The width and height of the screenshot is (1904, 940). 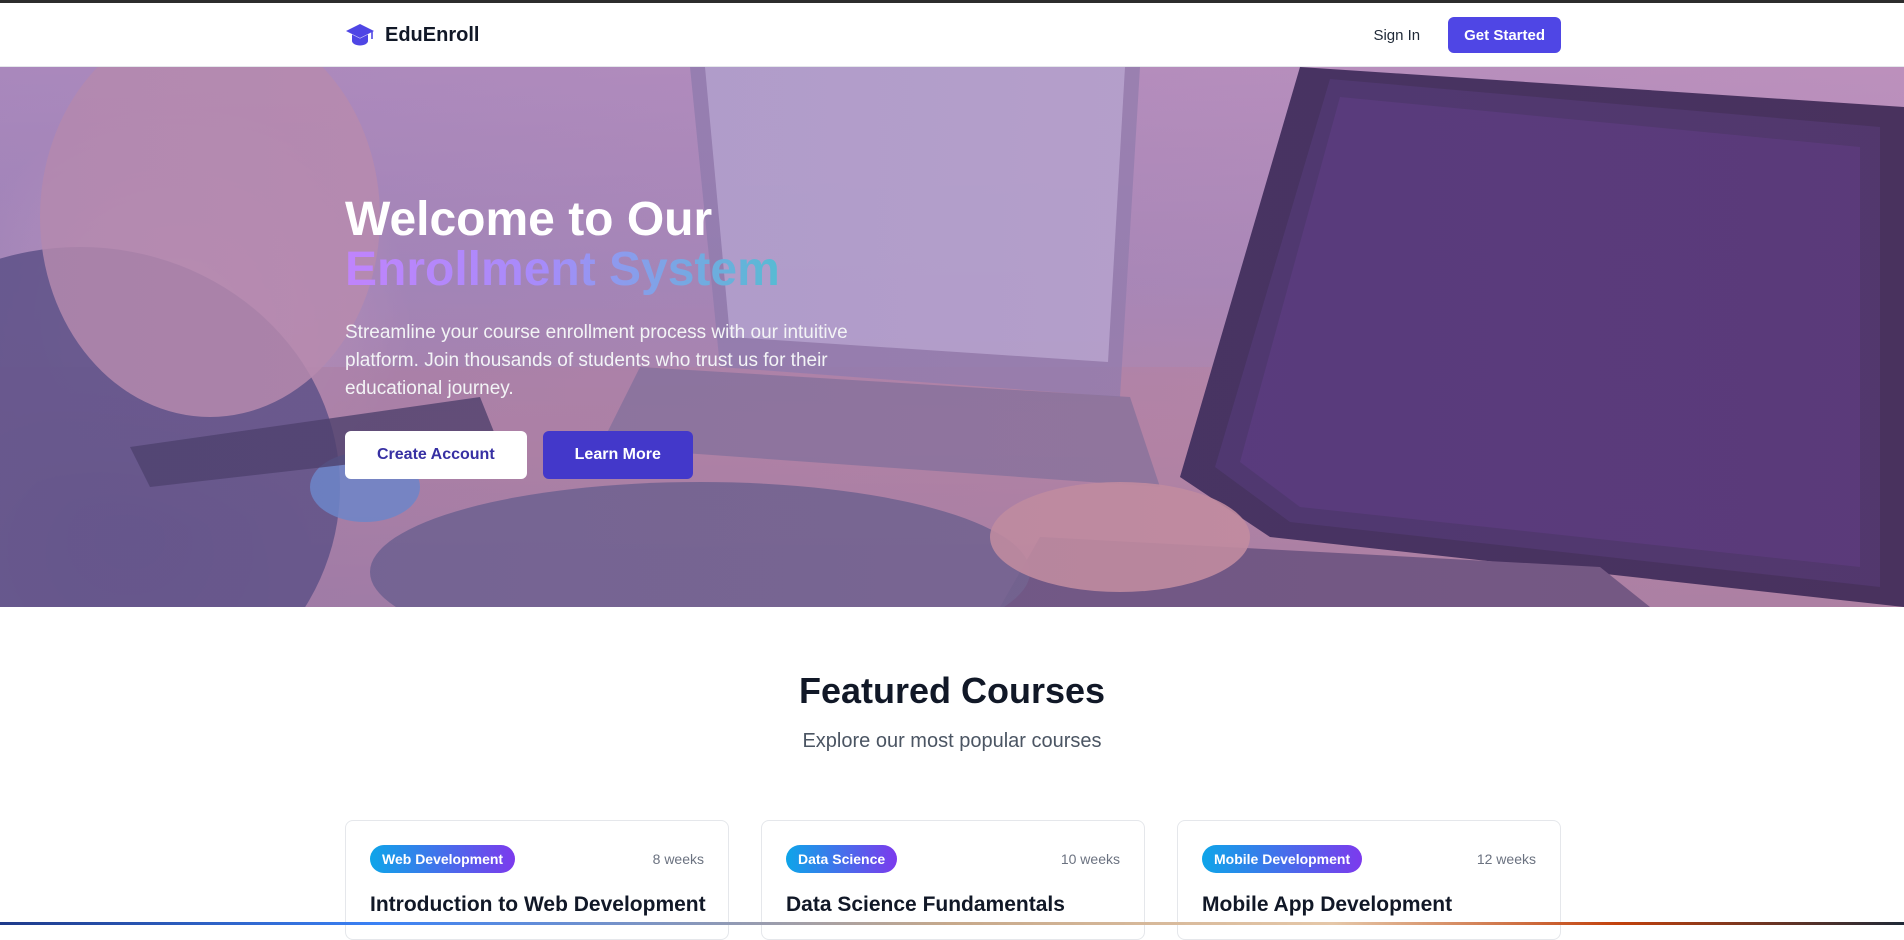 I want to click on brand: EduEnroll, so click(x=412, y=35).